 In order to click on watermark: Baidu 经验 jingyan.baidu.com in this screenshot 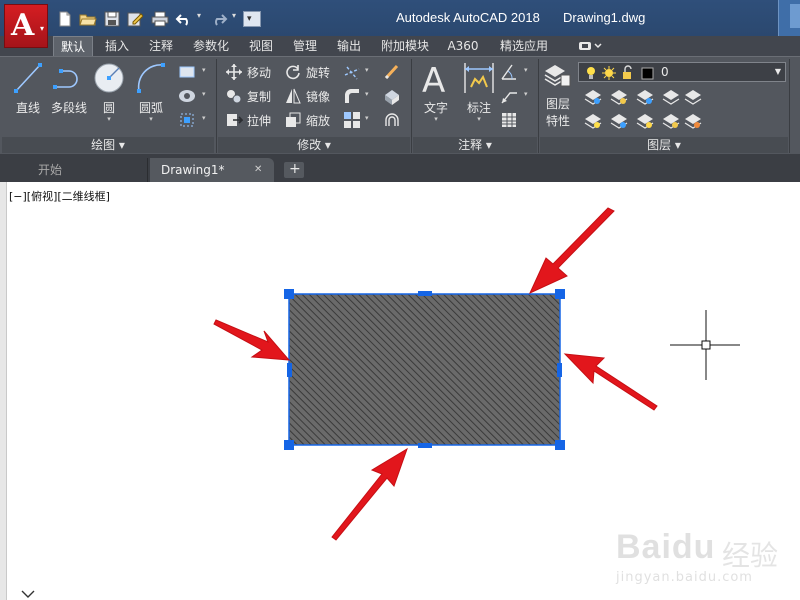, I will do `click(702, 548)`.